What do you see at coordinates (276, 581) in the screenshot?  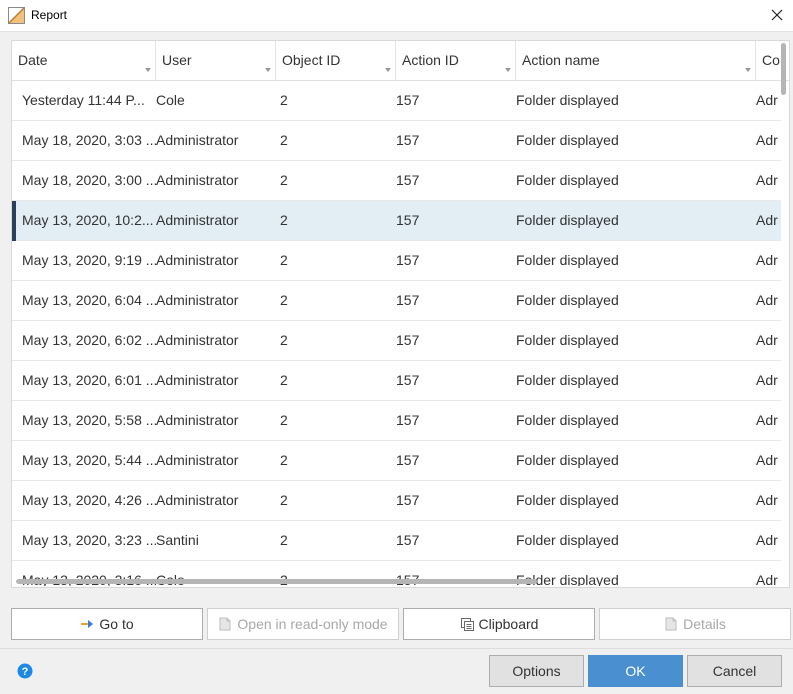 I see `horizontal-scrollbar` at bounding box center [276, 581].